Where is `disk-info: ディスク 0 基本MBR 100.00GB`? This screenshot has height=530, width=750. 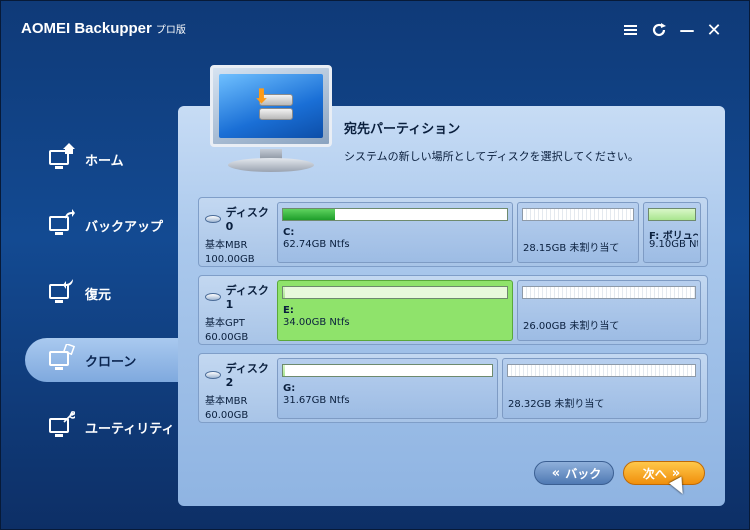
disk-info: ディスク 0 基本MBR 100.00GB is located at coordinates (242, 234).